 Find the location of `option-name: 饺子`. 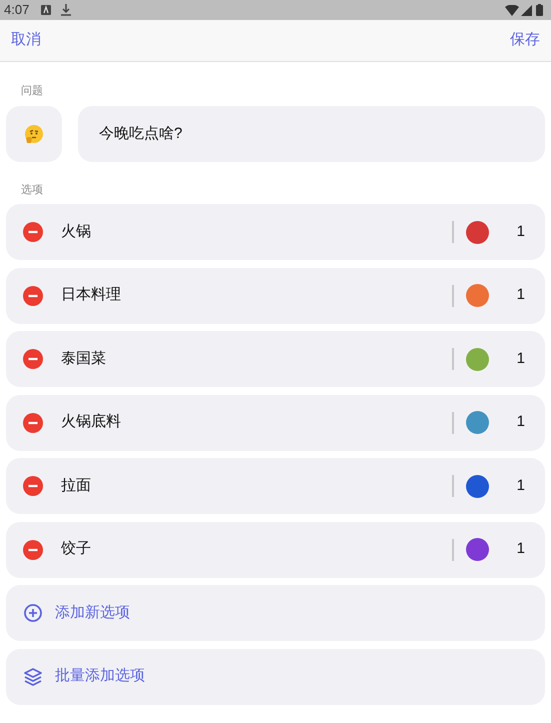

option-name: 饺子 is located at coordinates (256, 549).